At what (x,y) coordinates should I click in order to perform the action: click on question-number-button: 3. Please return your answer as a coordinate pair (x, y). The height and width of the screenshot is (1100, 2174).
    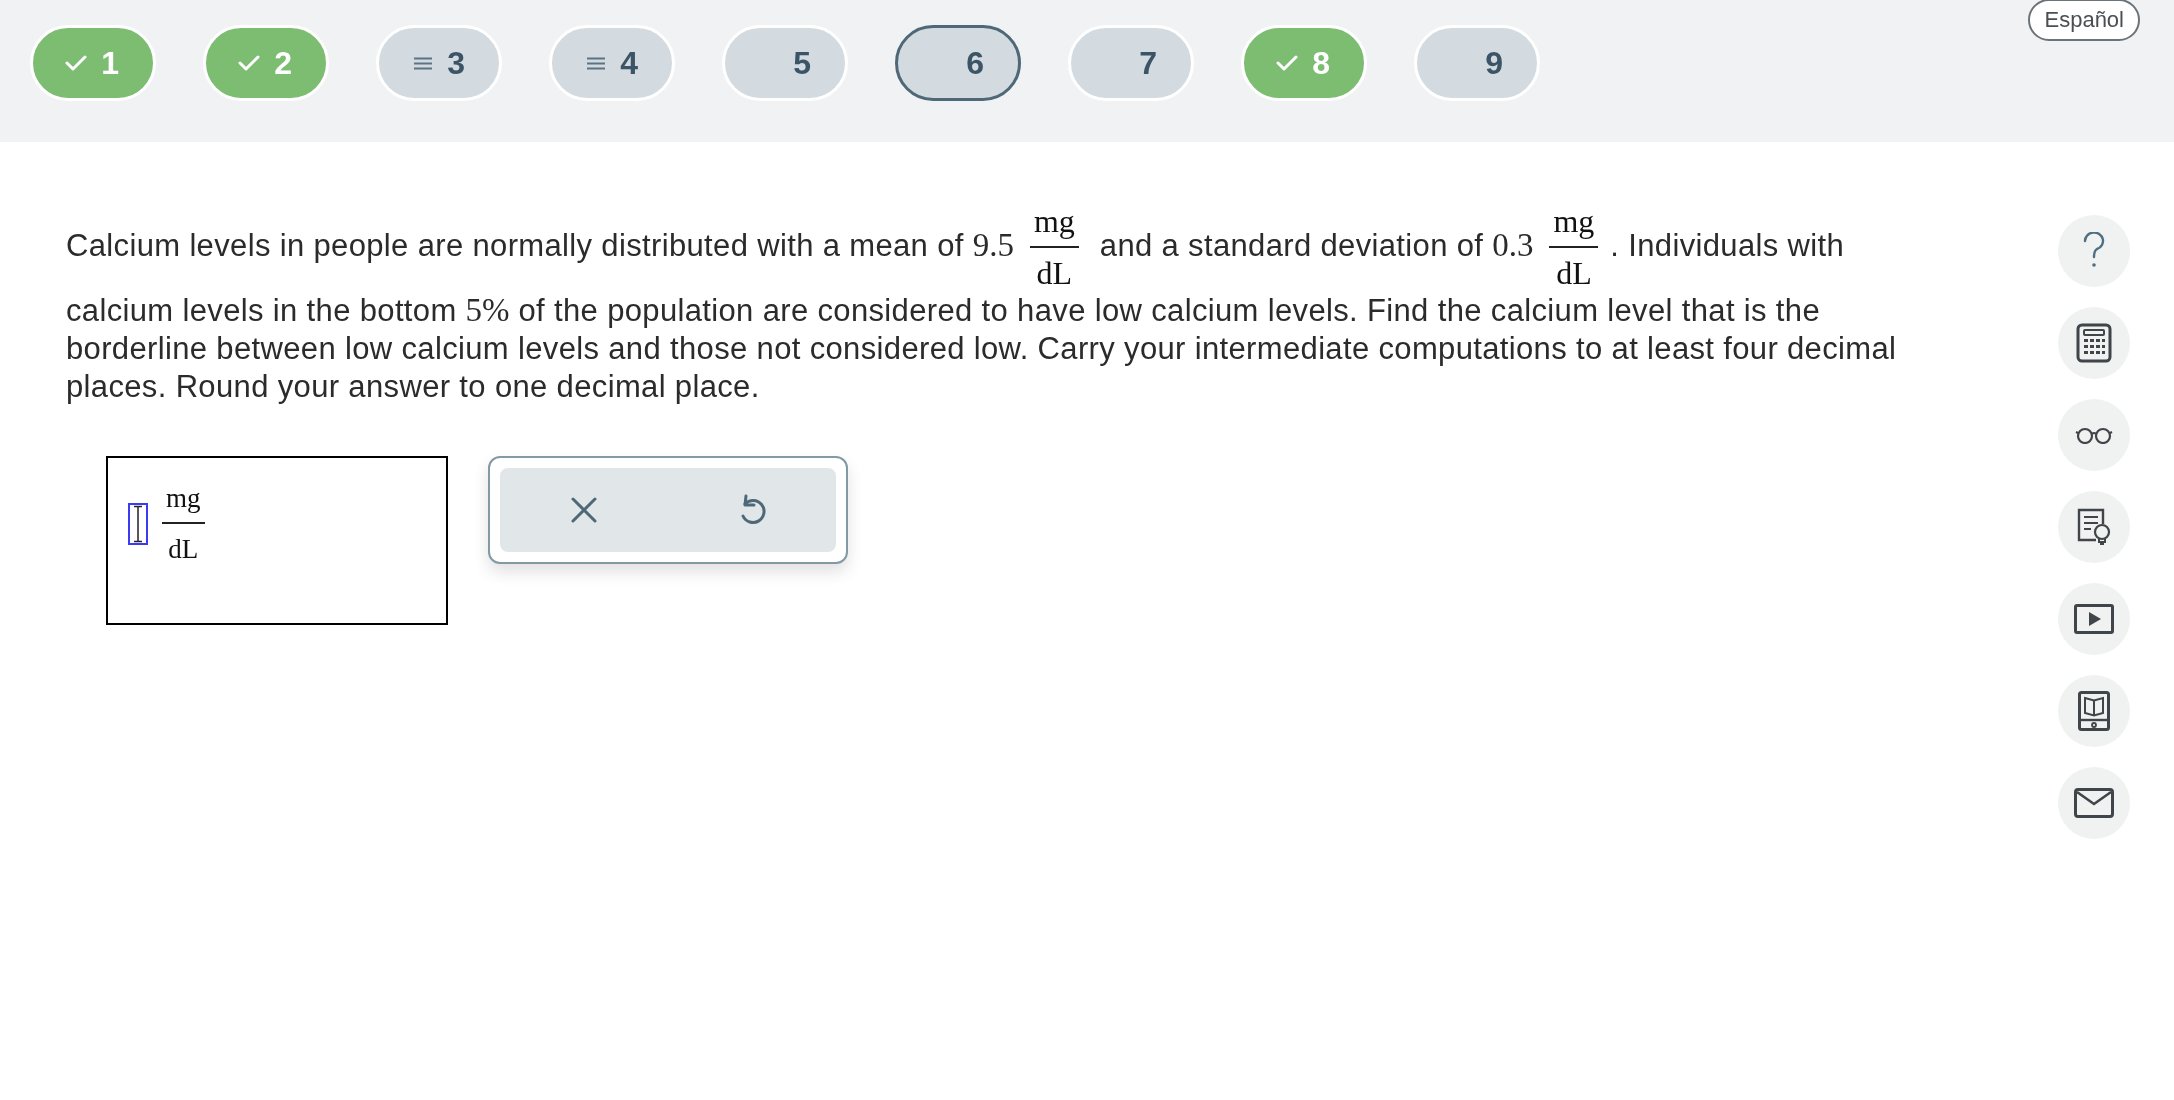
    Looking at the image, I should click on (439, 63).